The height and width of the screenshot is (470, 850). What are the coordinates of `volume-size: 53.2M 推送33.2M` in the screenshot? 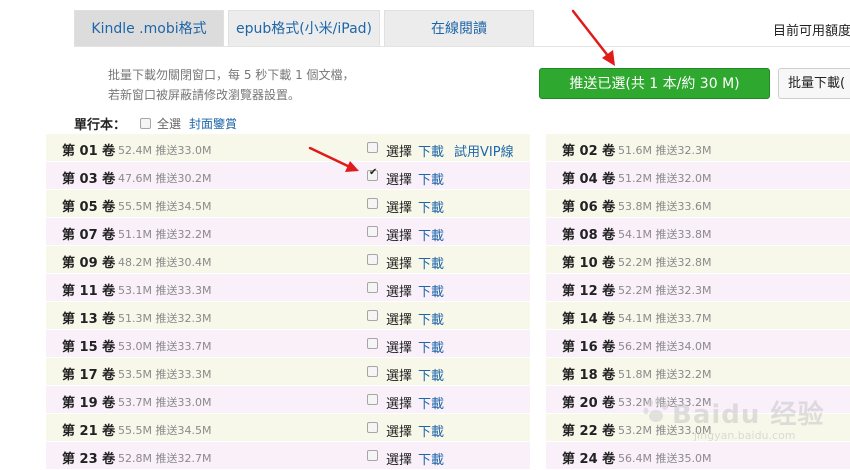 It's located at (665, 402).